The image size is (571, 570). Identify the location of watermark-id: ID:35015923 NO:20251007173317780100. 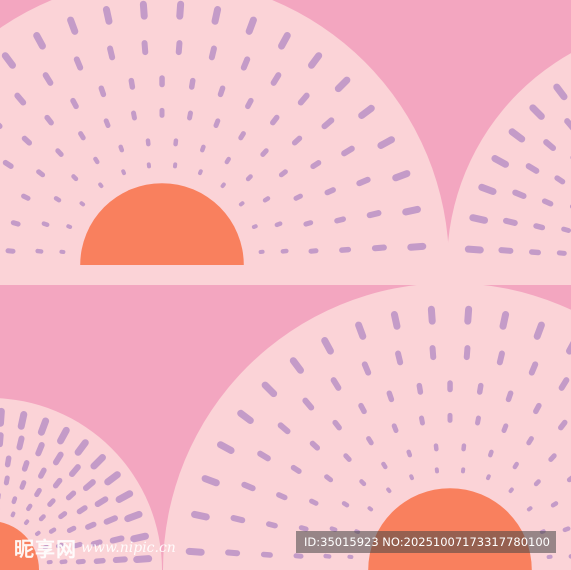
(426, 542).